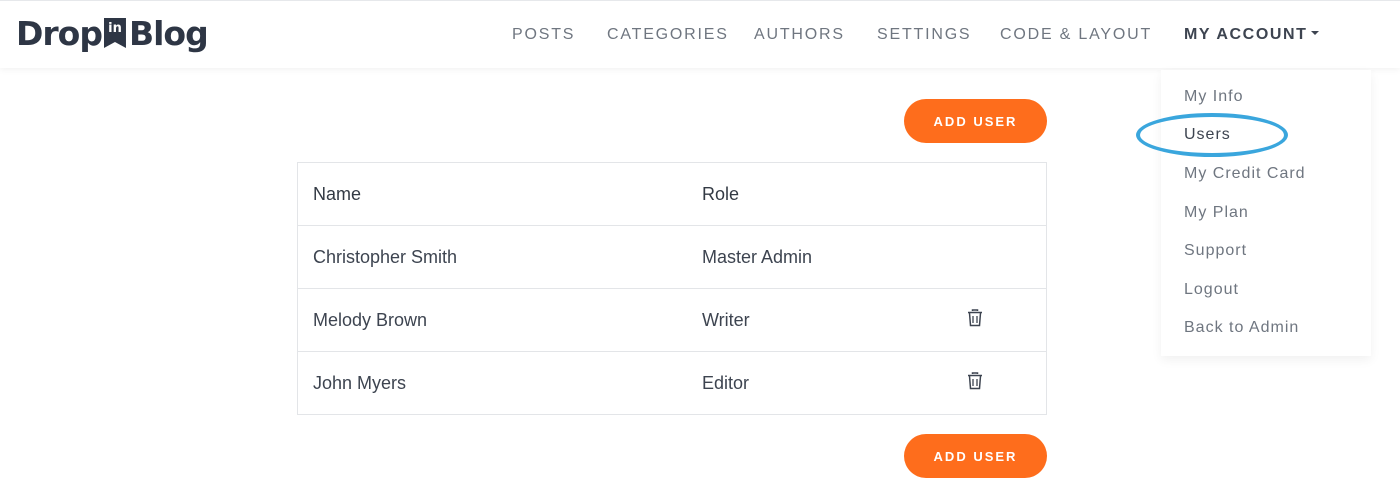  What do you see at coordinates (672, 320) in the screenshot?
I see `table-row: Melody Brown Writer` at bounding box center [672, 320].